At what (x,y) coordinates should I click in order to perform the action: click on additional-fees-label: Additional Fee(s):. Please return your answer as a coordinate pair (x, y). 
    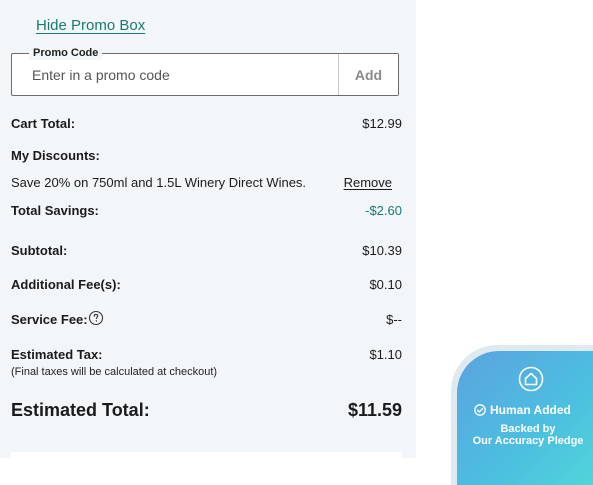
    Looking at the image, I should click on (66, 284).